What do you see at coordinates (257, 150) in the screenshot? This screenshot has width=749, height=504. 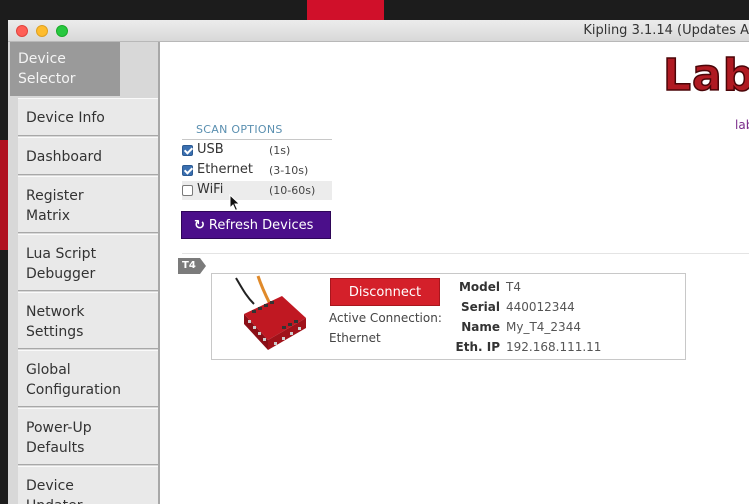 I see `scan-option-usb: USB (1s)` at bounding box center [257, 150].